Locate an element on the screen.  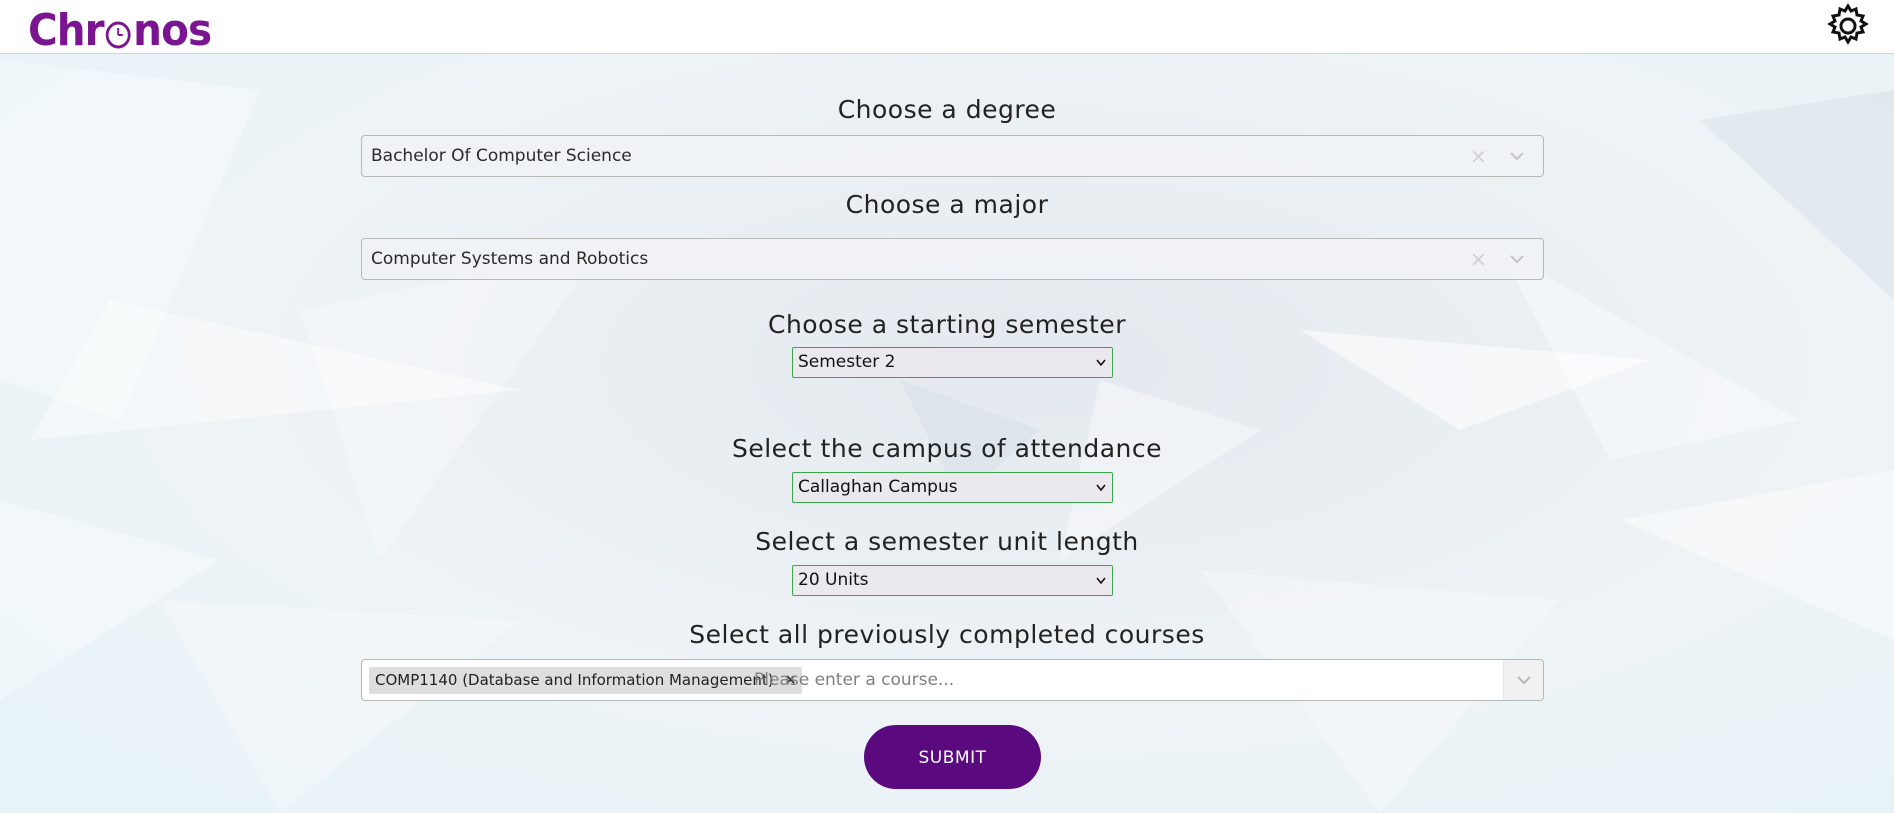
degree-label: Choose a degree is located at coordinates (947, 109).